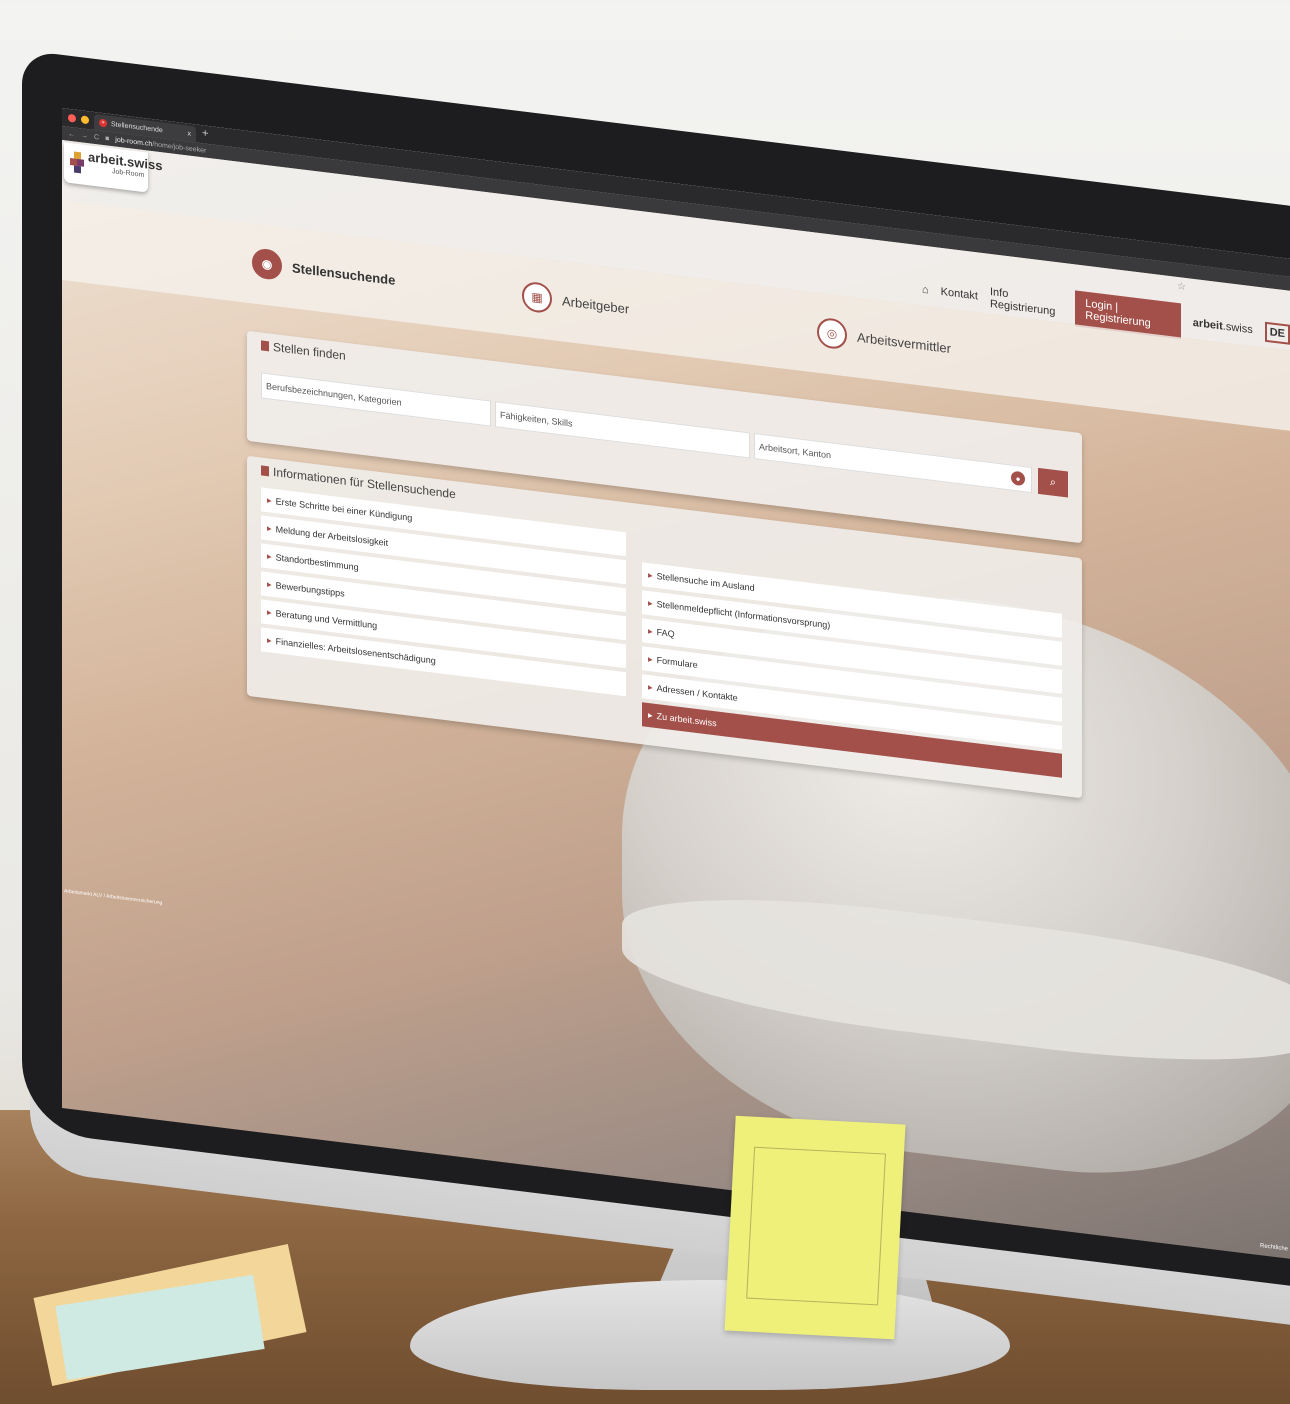  I want to click on location-pin-icon: ●, so click(1018, 478).